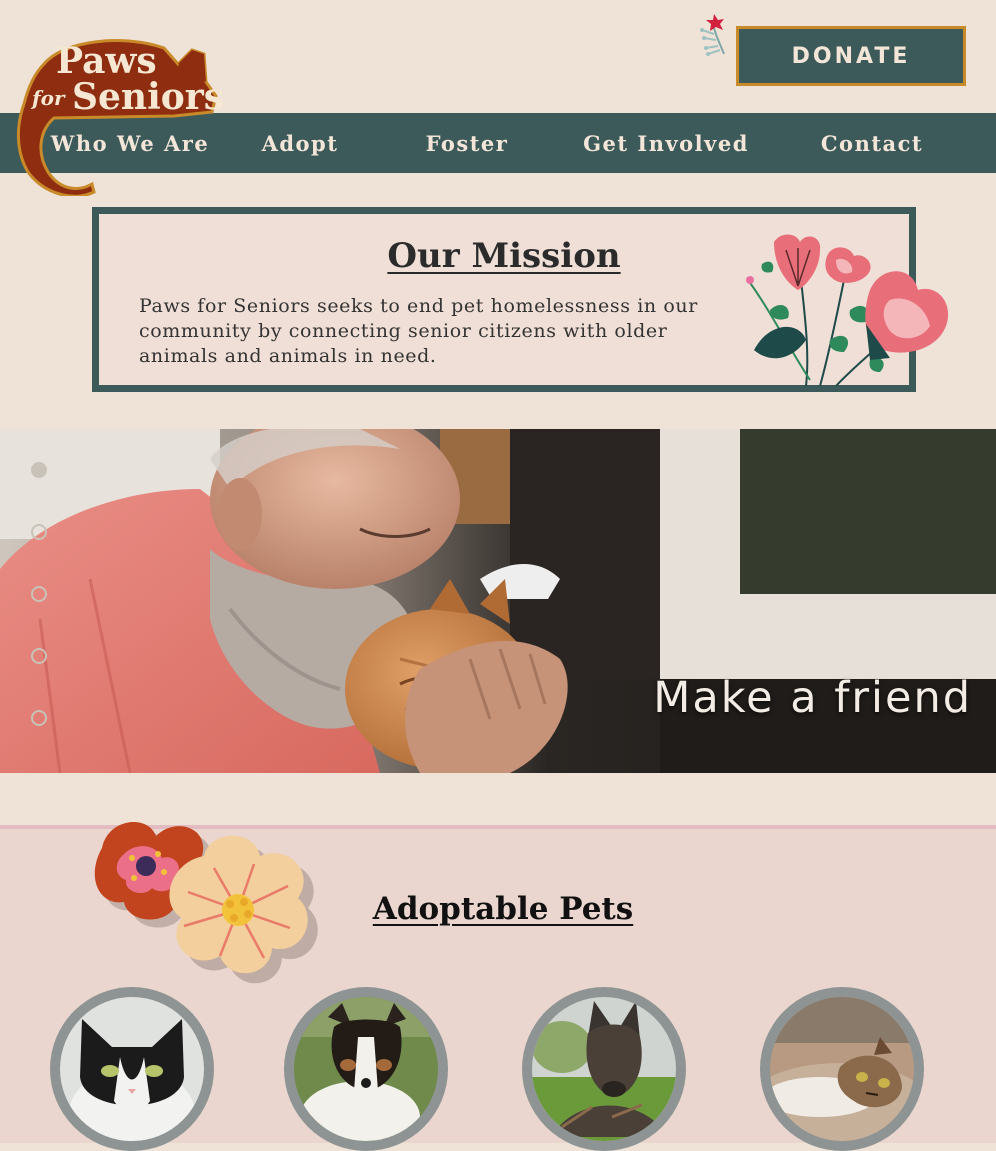 This screenshot has width=996, height=1151. I want to click on flower-sprig-icon, so click(712, 35).